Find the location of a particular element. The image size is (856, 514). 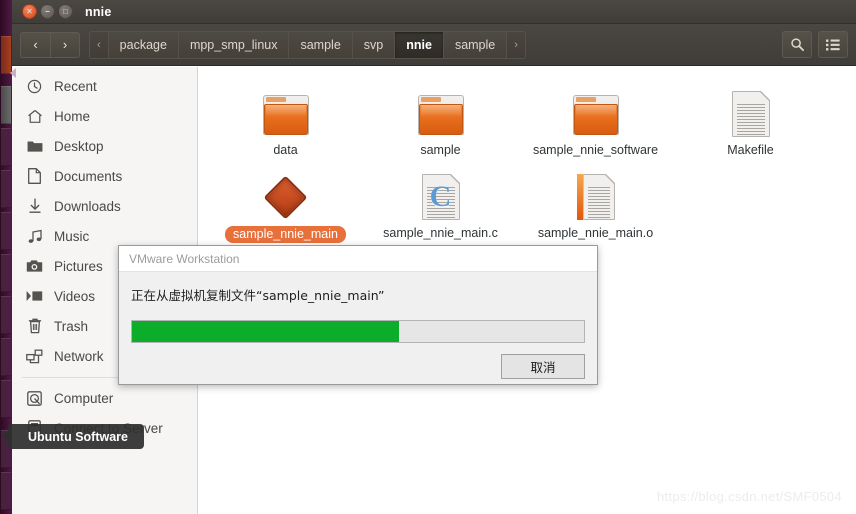

object-file-icon is located at coordinates (596, 192).